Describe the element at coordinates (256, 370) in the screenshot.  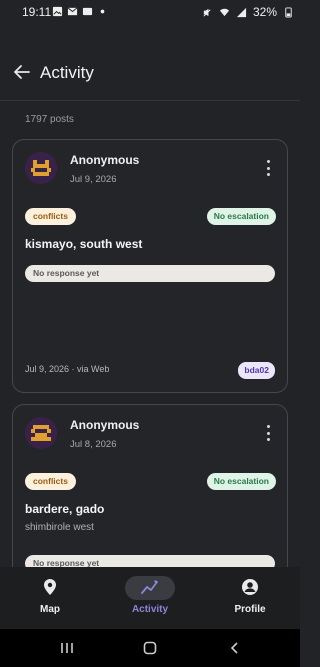
I see `post-code-badge: bda02` at that location.